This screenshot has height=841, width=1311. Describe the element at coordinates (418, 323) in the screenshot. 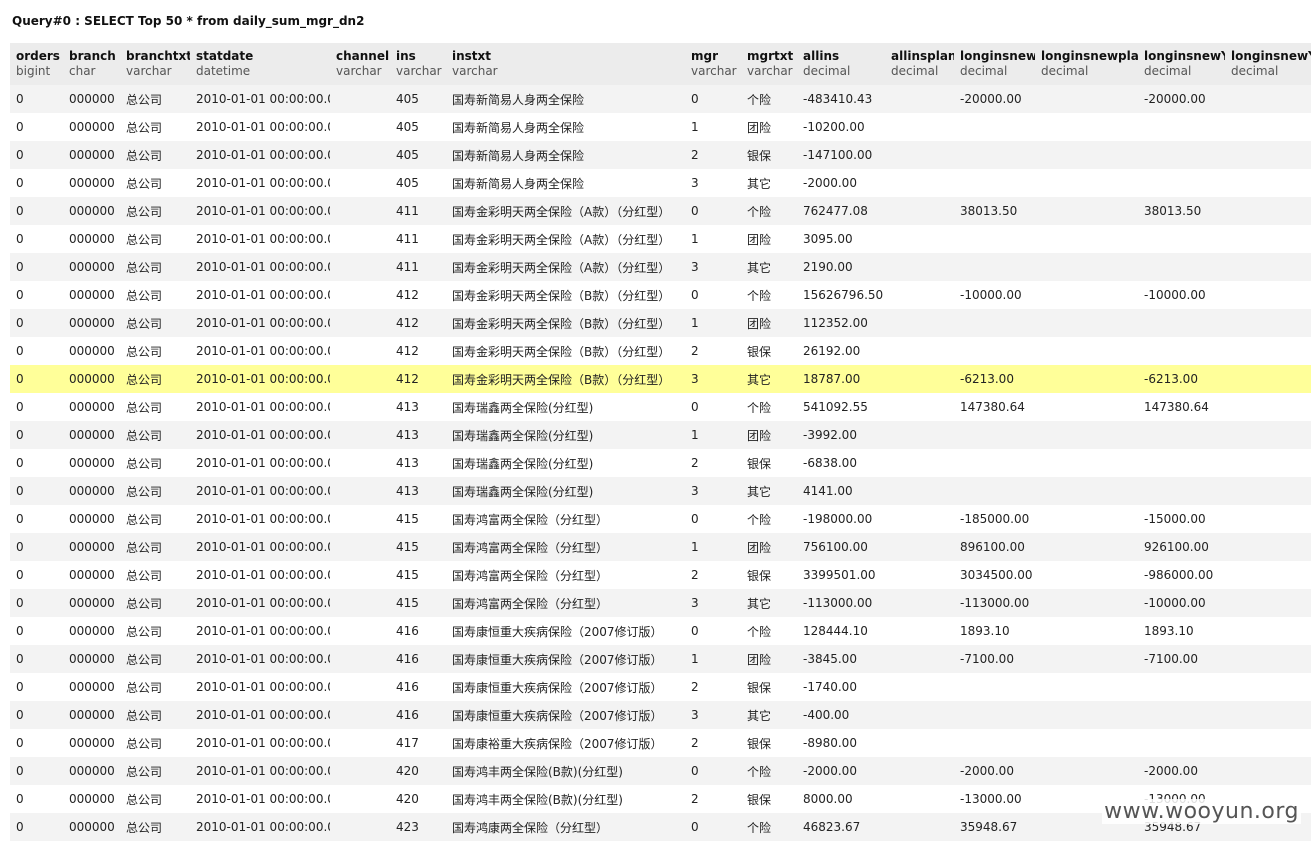

I see `cell-ins: 412` at that location.